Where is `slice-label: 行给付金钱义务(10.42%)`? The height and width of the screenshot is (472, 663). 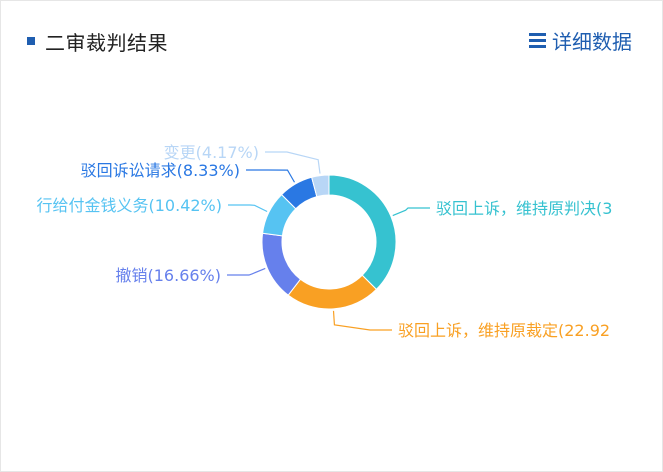
slice-label: 行给付金钱义务(10.42%) is located at coordinates (130, 205).